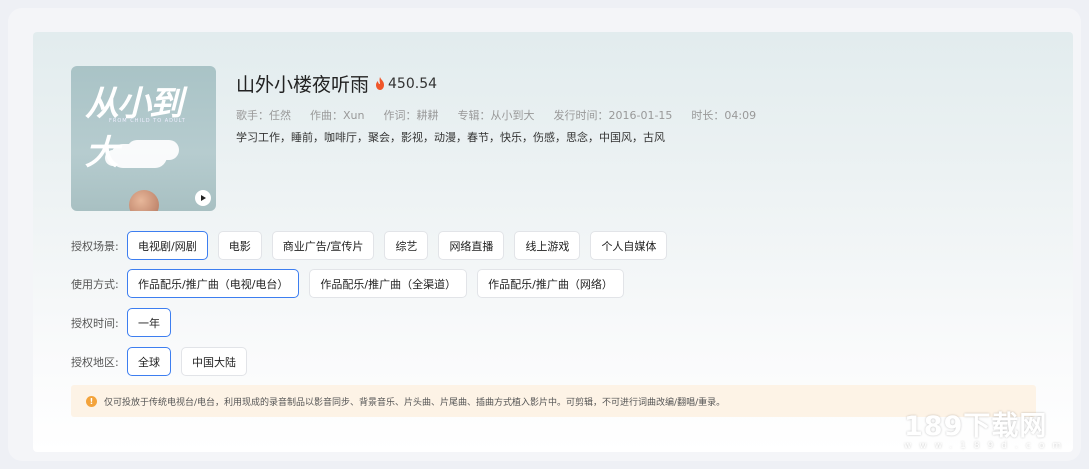  Describe the element at coordinates (239, 245) in the screenshot. I see `scene-option-movie: 电影` at that location.